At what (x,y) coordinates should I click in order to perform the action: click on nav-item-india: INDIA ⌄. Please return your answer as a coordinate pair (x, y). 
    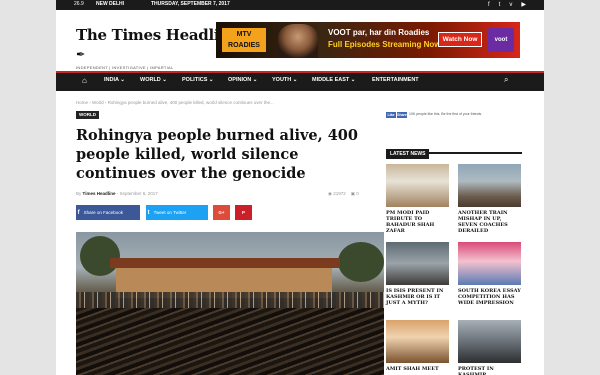
    Looking at the image, I should click on (114, 80).